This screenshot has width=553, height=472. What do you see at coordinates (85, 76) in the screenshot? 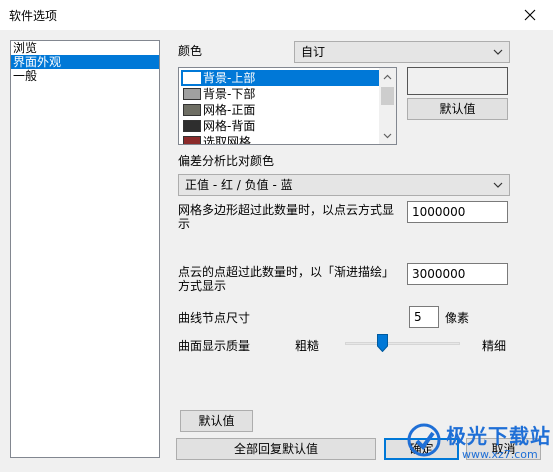
I see `nav-item-general: 一般` at bounding box center [85, 76].